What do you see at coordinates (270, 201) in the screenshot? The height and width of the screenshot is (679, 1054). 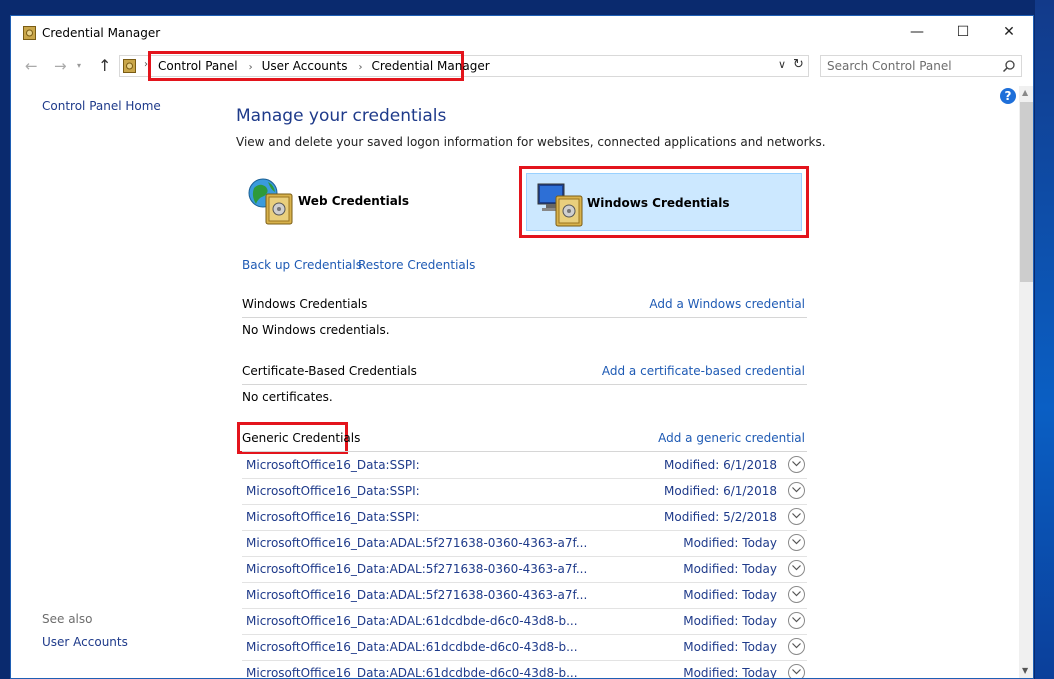 I see `globe-vault-icon` at bounding box center [270, 201].